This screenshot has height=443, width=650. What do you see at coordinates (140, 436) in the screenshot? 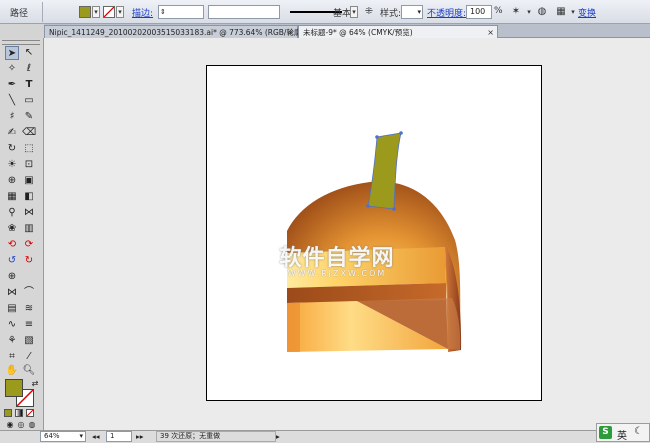
I see `next-artboard-icon: ▸▸` at bounding box center [140, 436].